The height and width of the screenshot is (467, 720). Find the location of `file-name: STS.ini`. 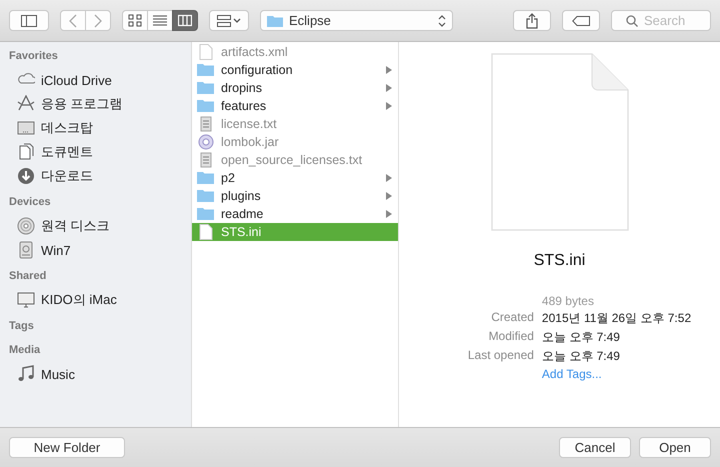

file-name: STS.ini is located at coordinates (560, 261).